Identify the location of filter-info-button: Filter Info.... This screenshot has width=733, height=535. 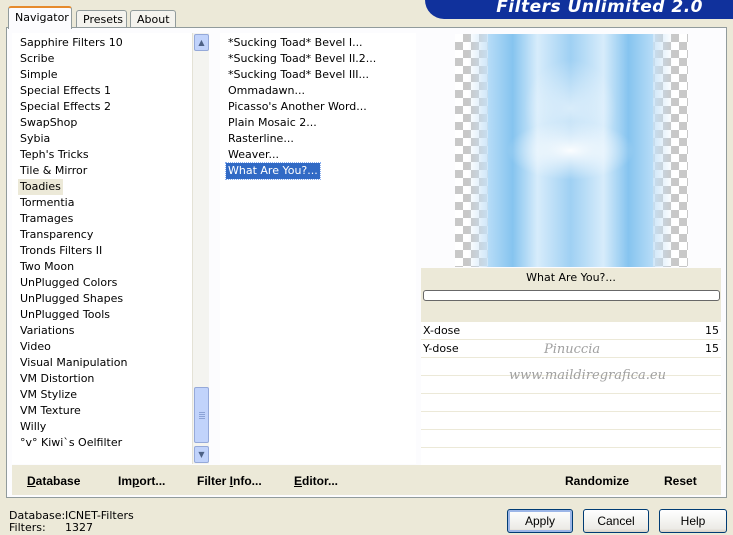
(229, 481).